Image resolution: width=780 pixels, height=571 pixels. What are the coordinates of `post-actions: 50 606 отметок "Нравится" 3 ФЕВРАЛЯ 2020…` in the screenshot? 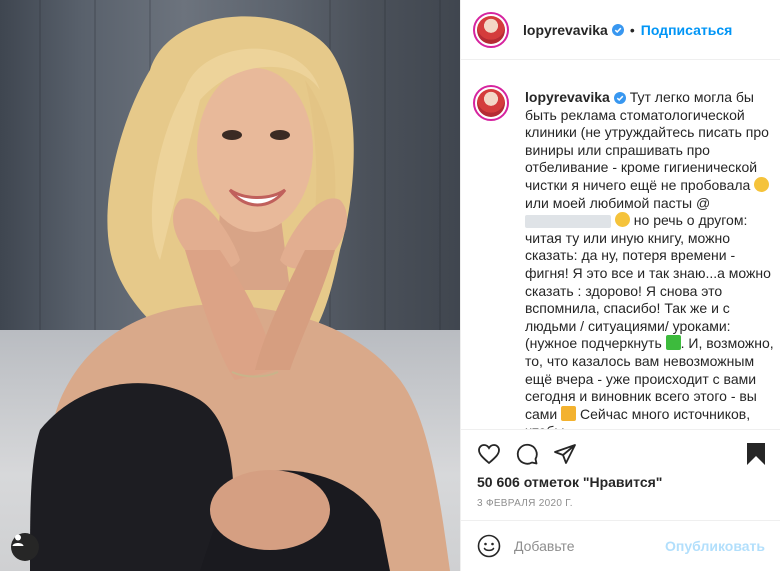 It's located at (620, 469).